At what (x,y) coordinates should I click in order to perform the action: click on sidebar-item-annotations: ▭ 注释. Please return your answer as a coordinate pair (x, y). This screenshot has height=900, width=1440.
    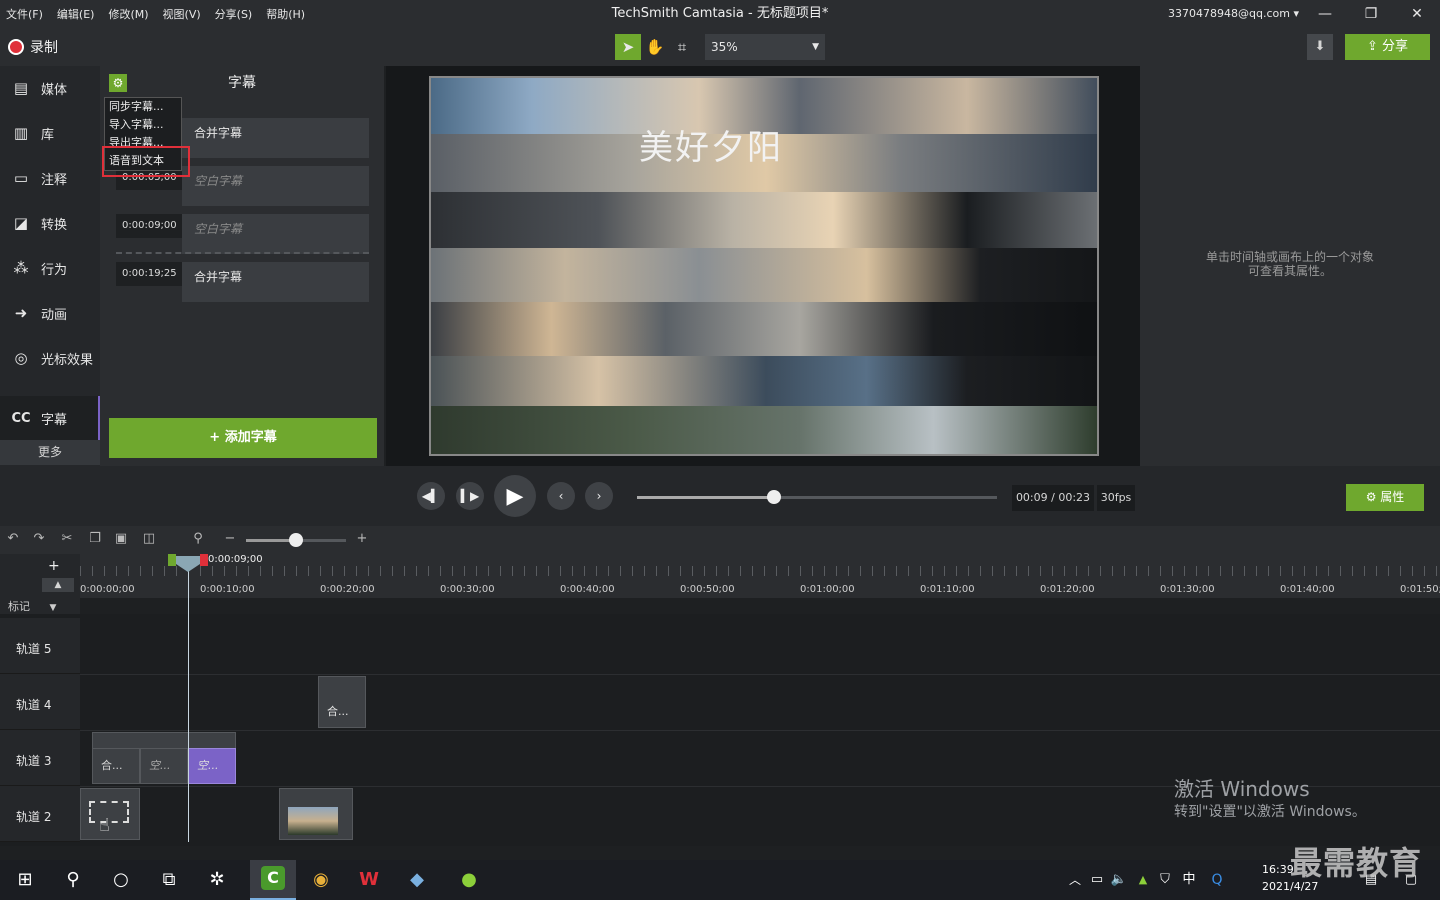
    Looking at the image, I should click on (50, 178).